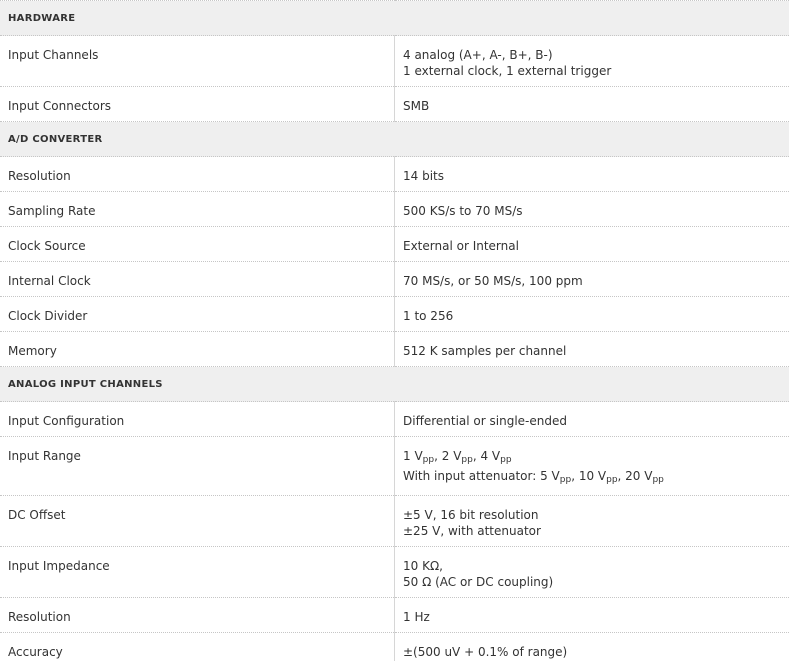 The height and width of the screenshot is (661, 789). What do you see at coordinates (197, 572) in the screenshot?
I see `spec-label: Input Impedance` at bounding box center [197, 572].